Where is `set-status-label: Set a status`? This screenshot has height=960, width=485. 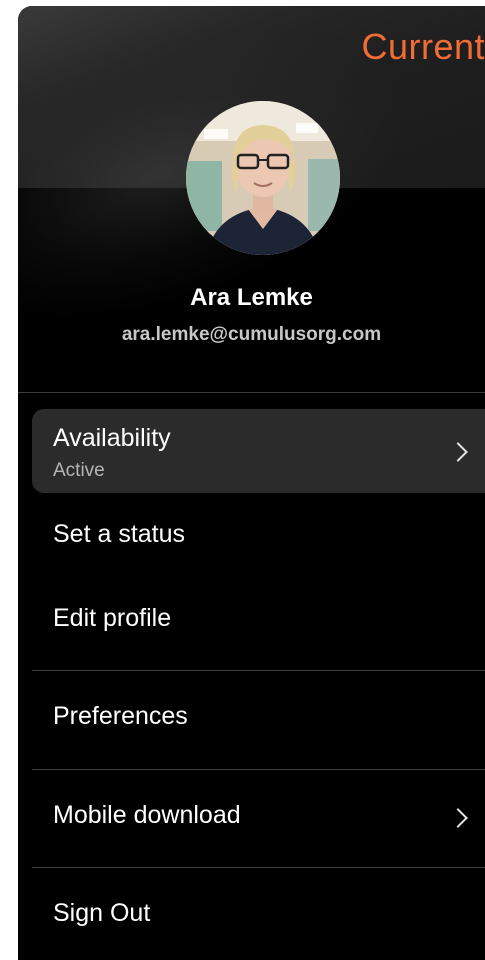
set-status-label: Set a status is located at coordinates (119, 534).